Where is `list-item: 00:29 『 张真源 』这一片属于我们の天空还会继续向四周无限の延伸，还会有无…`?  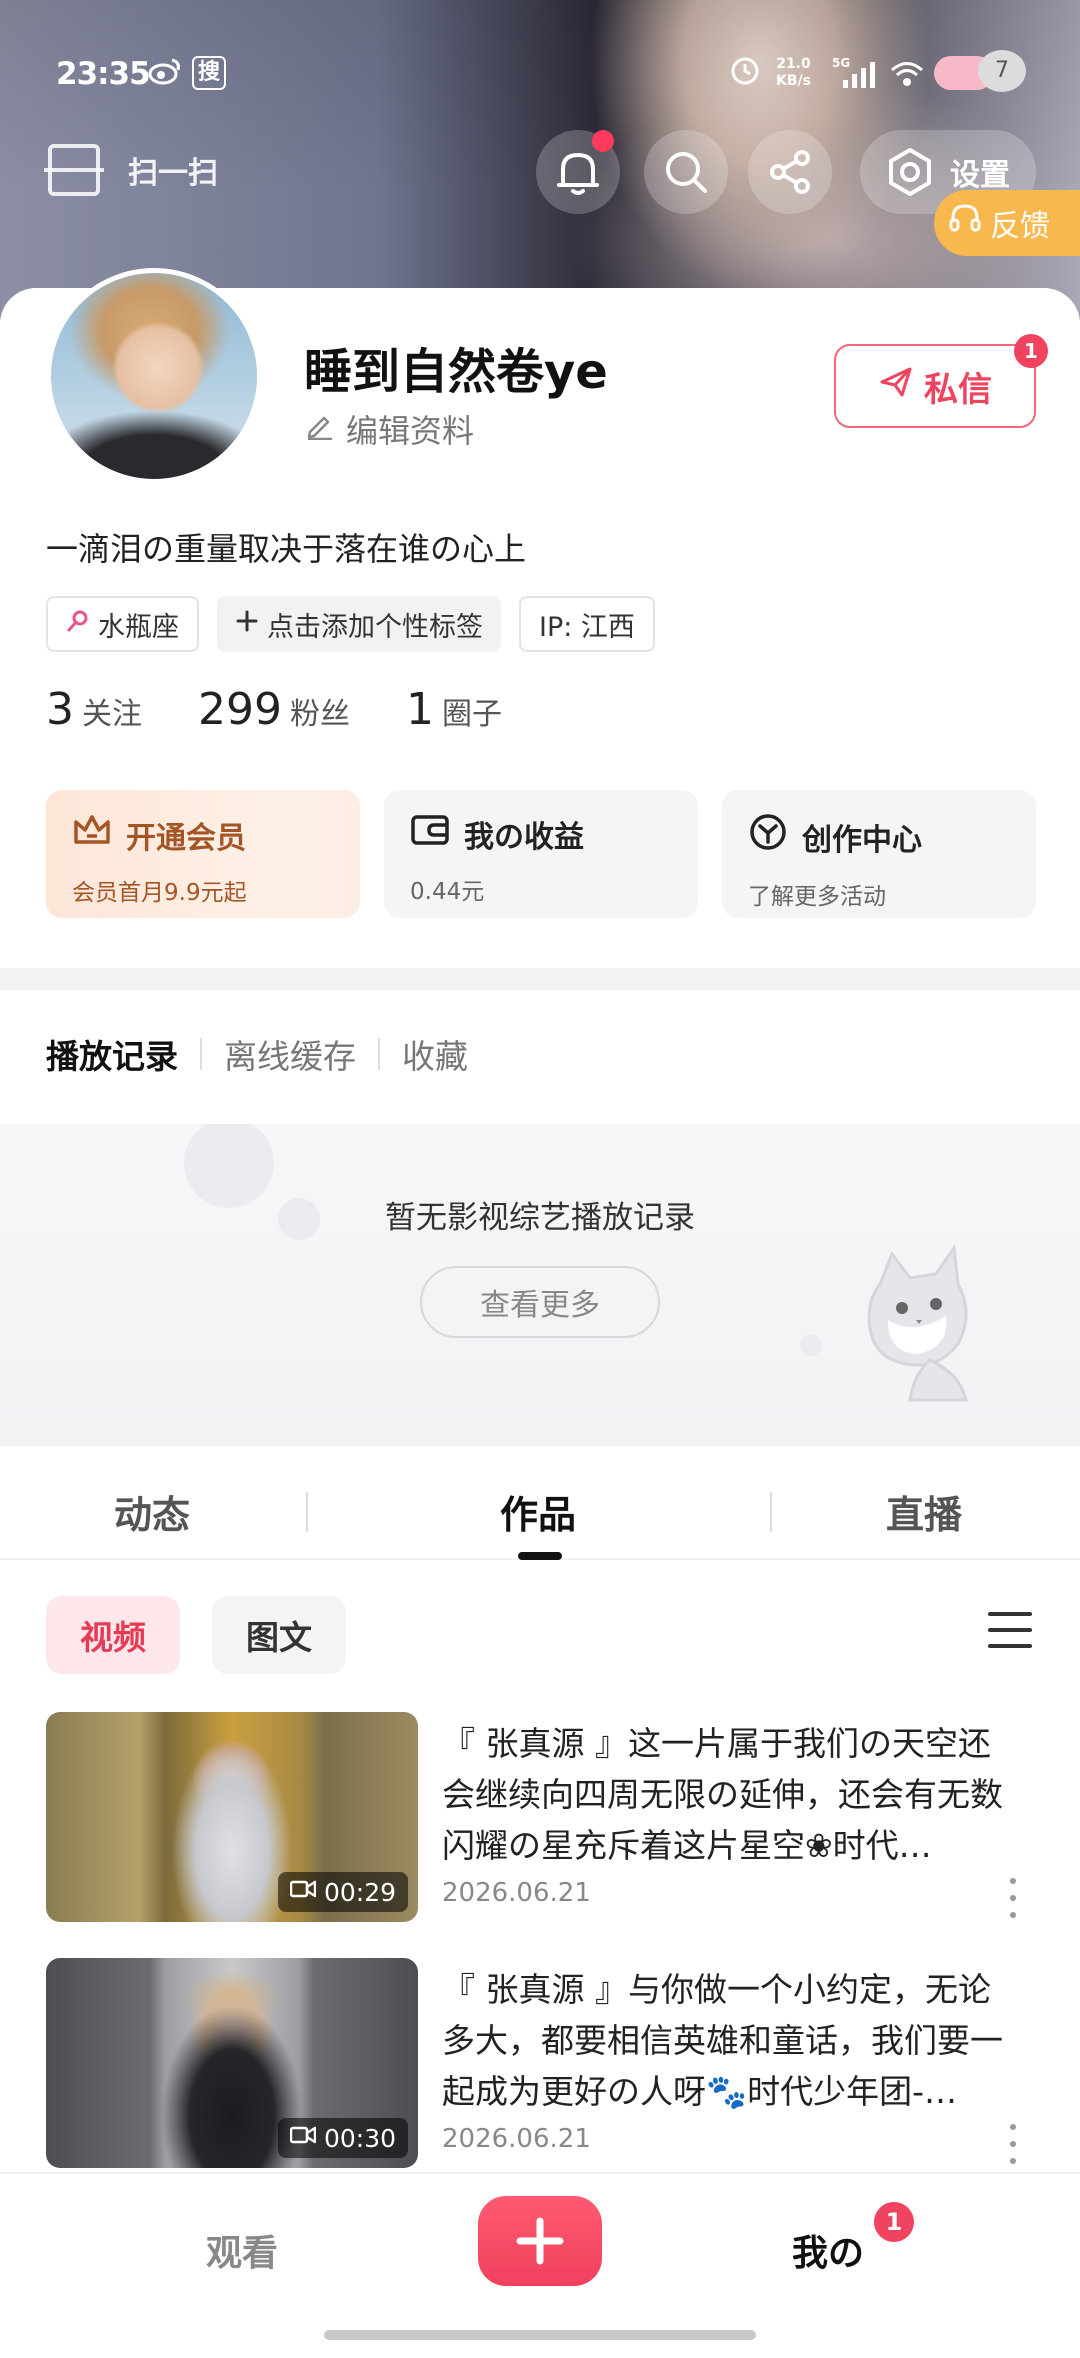 list-item: 00:29 『 张真源 』这一片属于我们の天空还会继续向四周无限の延伸，还会有无… is located at coordinates (540, 1818).